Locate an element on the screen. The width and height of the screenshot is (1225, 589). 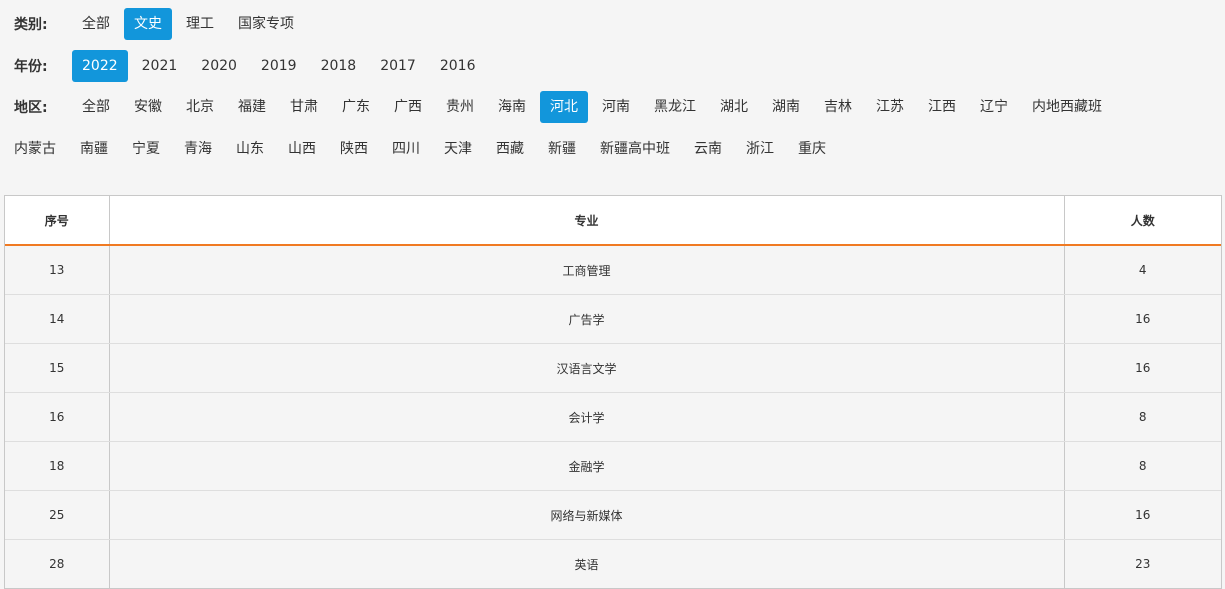
table-row: 15 汉语言文学 16 is located at coordinates (613, 368).